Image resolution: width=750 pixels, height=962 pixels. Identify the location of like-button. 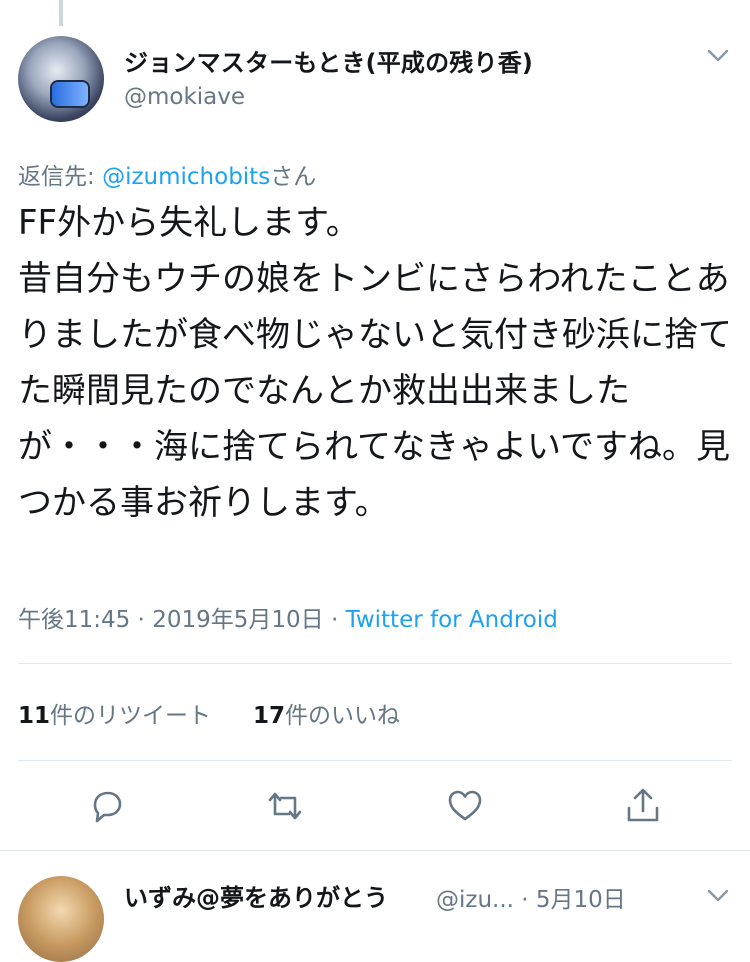
(465, 806).